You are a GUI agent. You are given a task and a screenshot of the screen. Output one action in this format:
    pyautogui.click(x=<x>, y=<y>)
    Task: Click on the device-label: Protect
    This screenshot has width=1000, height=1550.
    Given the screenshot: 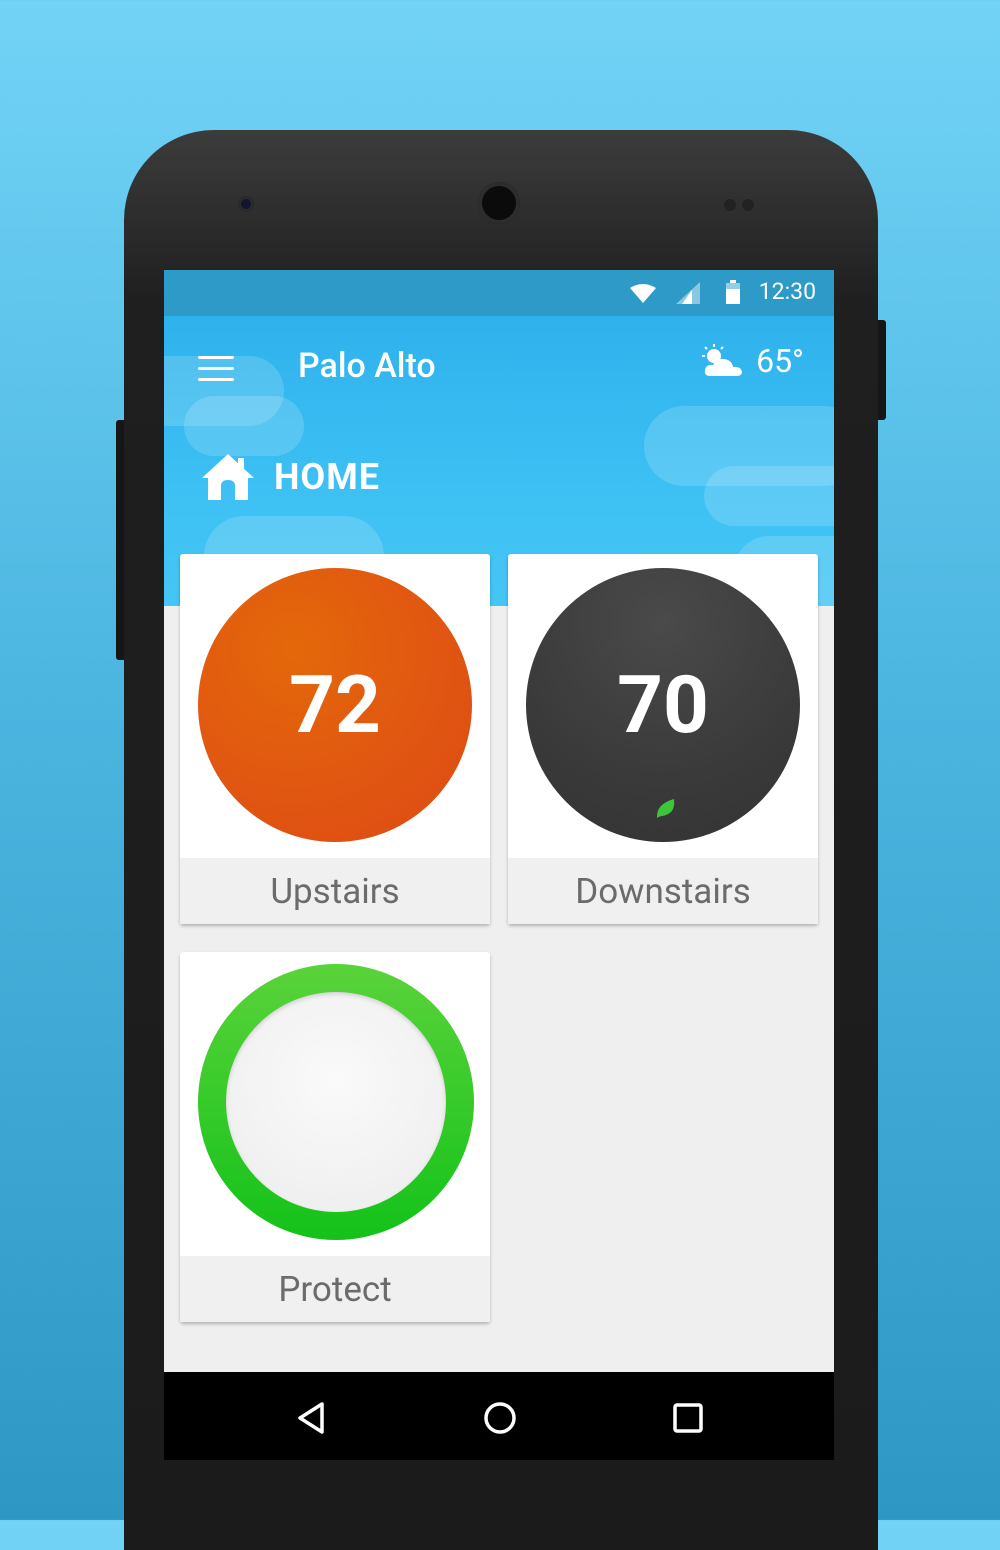 What is the action you would take?
    pyautogui.click(x=335, y=1289)
    